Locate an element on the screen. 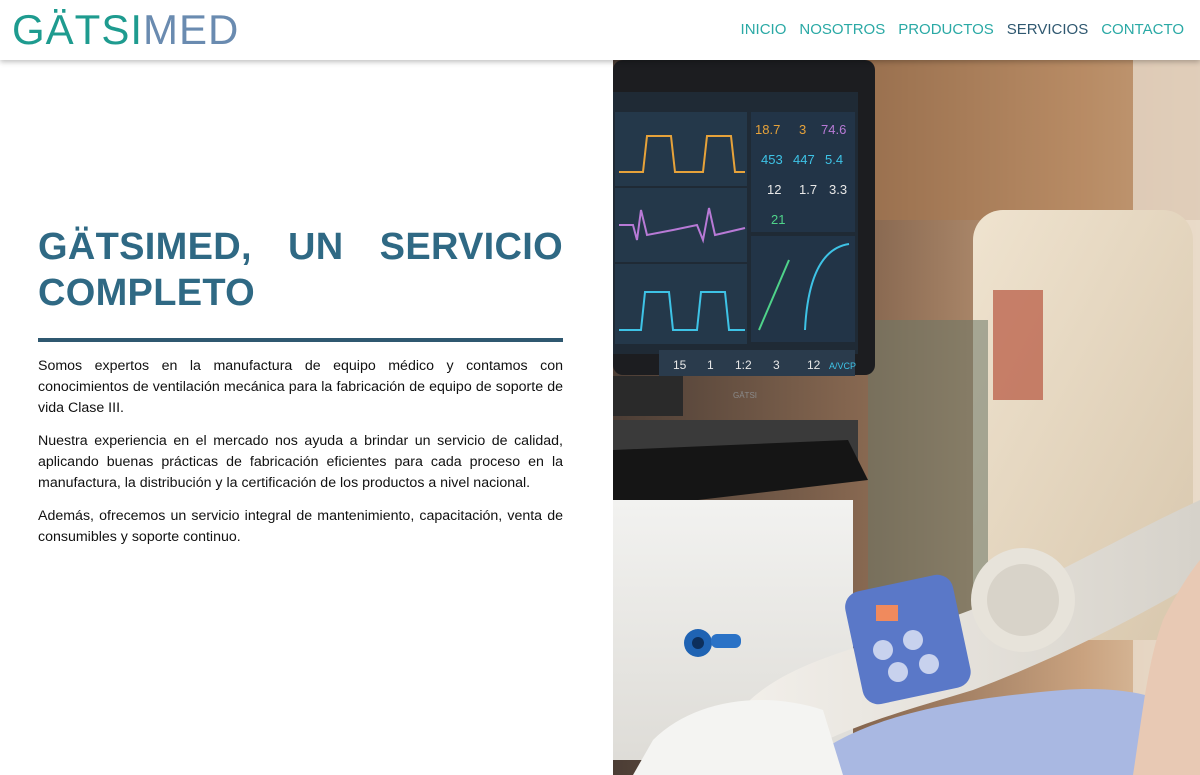 This screenshot has height=775, width=1200. monitor-value: 12 is located at coordinates (774, 189).